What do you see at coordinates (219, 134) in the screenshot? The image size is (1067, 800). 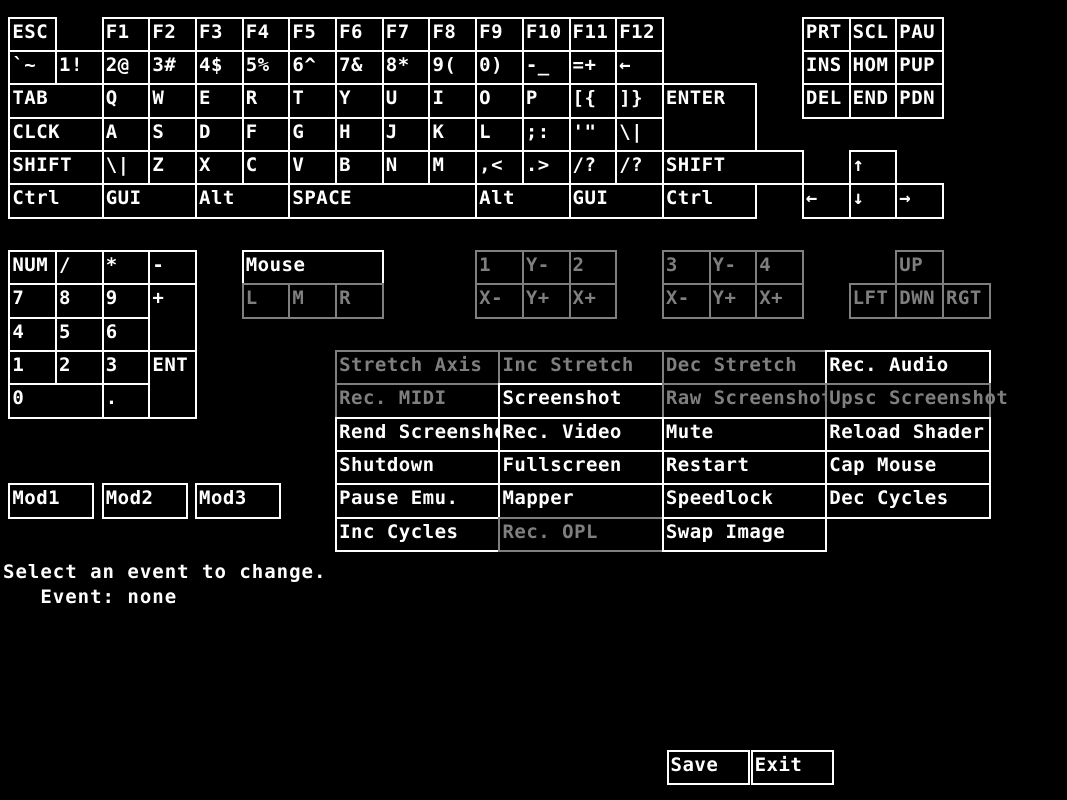 I see `key-d: D` at bounding box center [219, 134].